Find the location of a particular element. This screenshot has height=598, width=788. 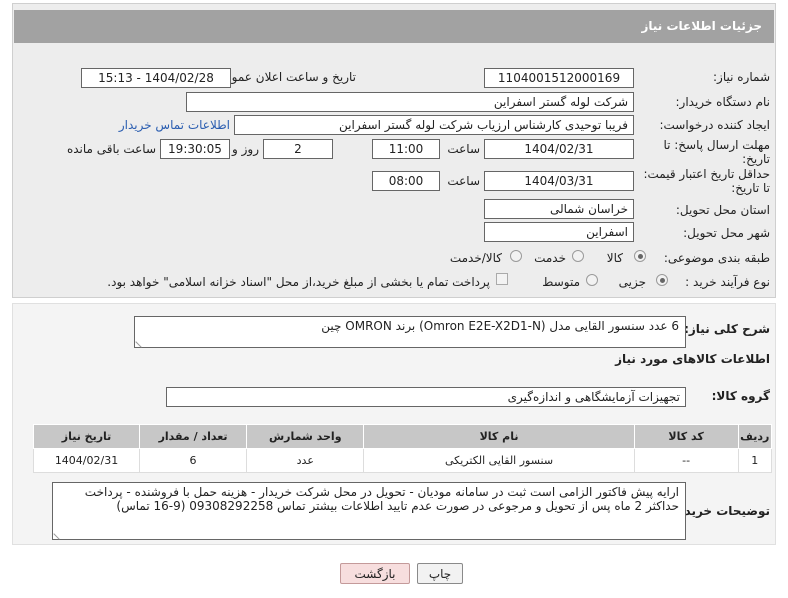

process-option-minor: جزیی is located at coordinates (632, 282).